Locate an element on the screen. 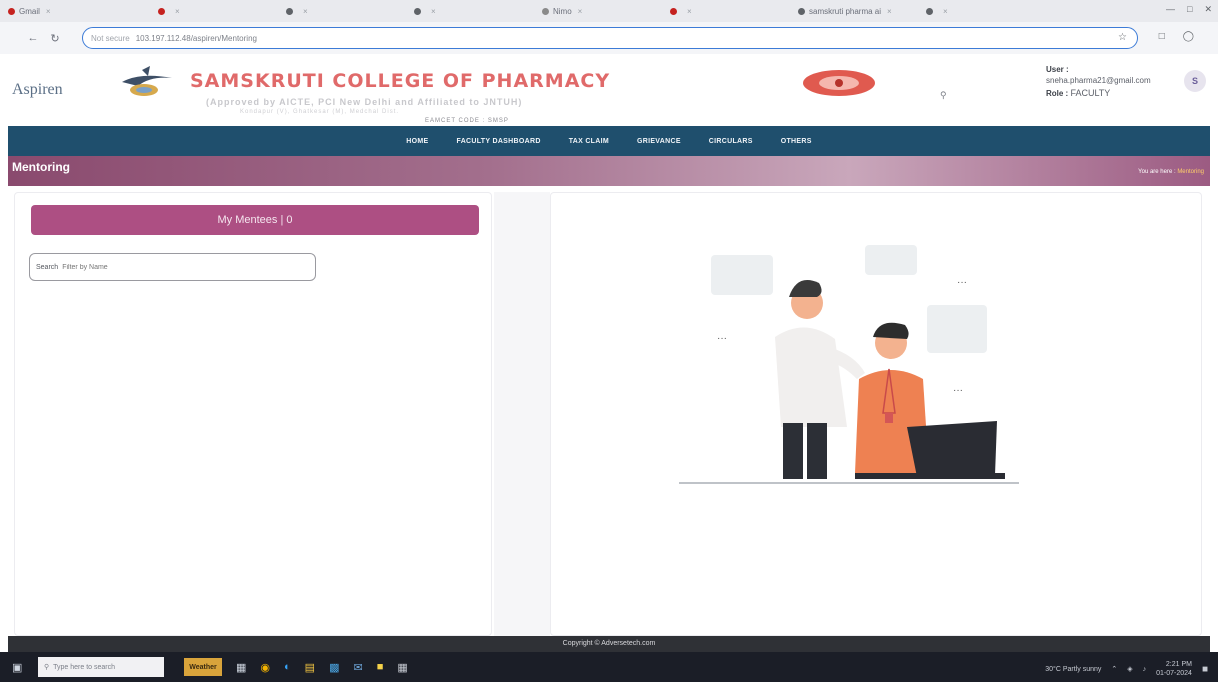  my-mentees-header: My Mentees | 0 is located at coordinates (255, 220).